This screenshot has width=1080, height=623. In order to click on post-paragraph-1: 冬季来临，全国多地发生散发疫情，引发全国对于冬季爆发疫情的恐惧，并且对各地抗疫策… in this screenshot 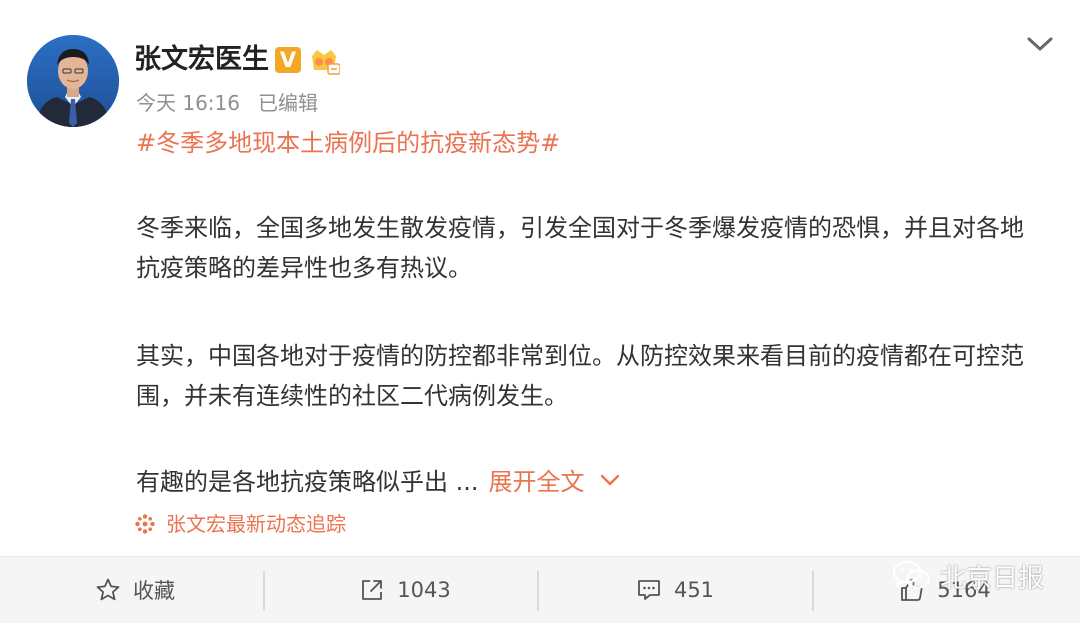, I will do `click(580, 248)`.